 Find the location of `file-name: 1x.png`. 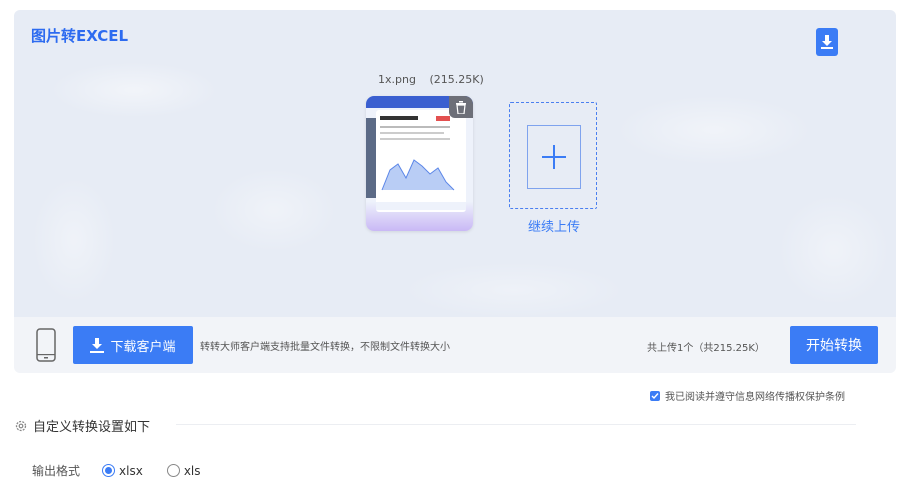

file-name: 1x.png is located at coordinates (397, 79).